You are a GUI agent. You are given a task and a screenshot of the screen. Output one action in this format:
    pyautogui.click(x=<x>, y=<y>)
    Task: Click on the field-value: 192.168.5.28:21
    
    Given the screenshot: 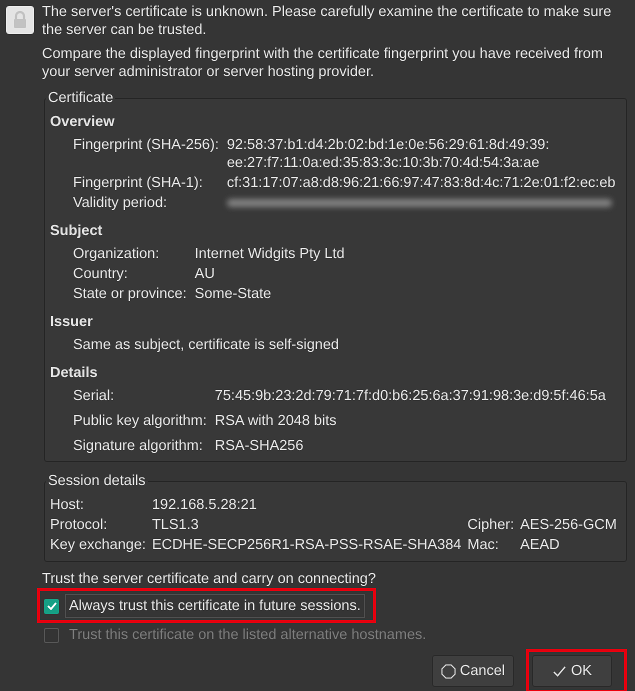 What is the action you would take?
    pyautogui.click(x=205, y=505)
    